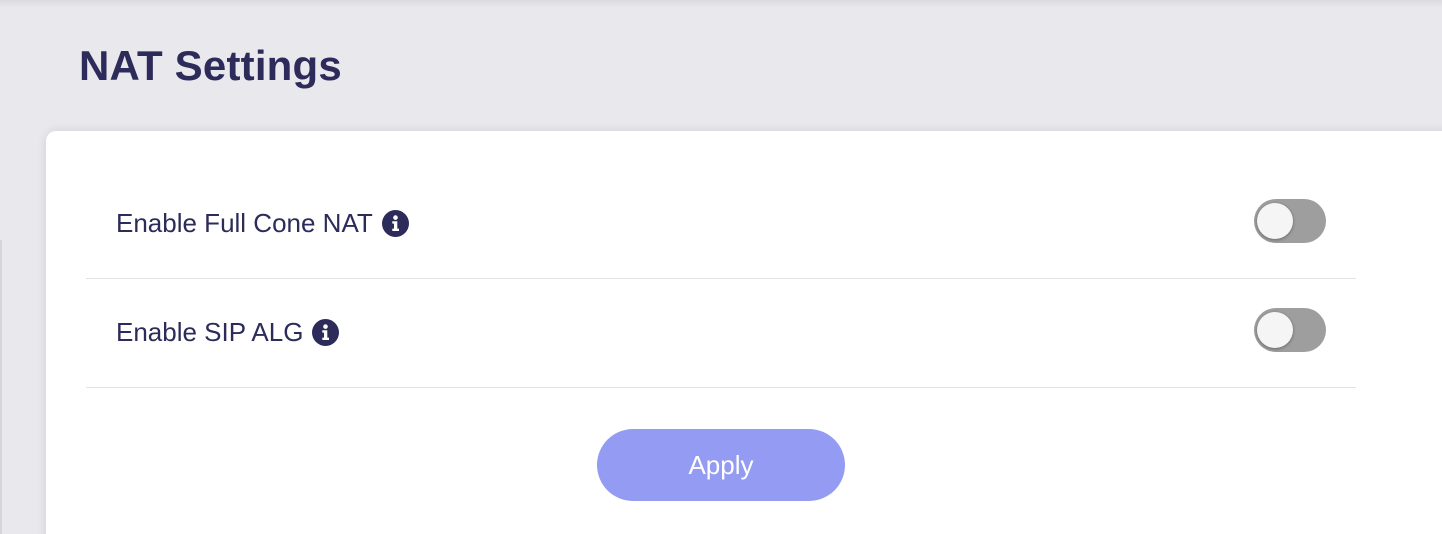  Describe the element at coordinates (244, 223) in the screenshot. I see `setting-label-text: Enable Full Cone NAT` at that location.